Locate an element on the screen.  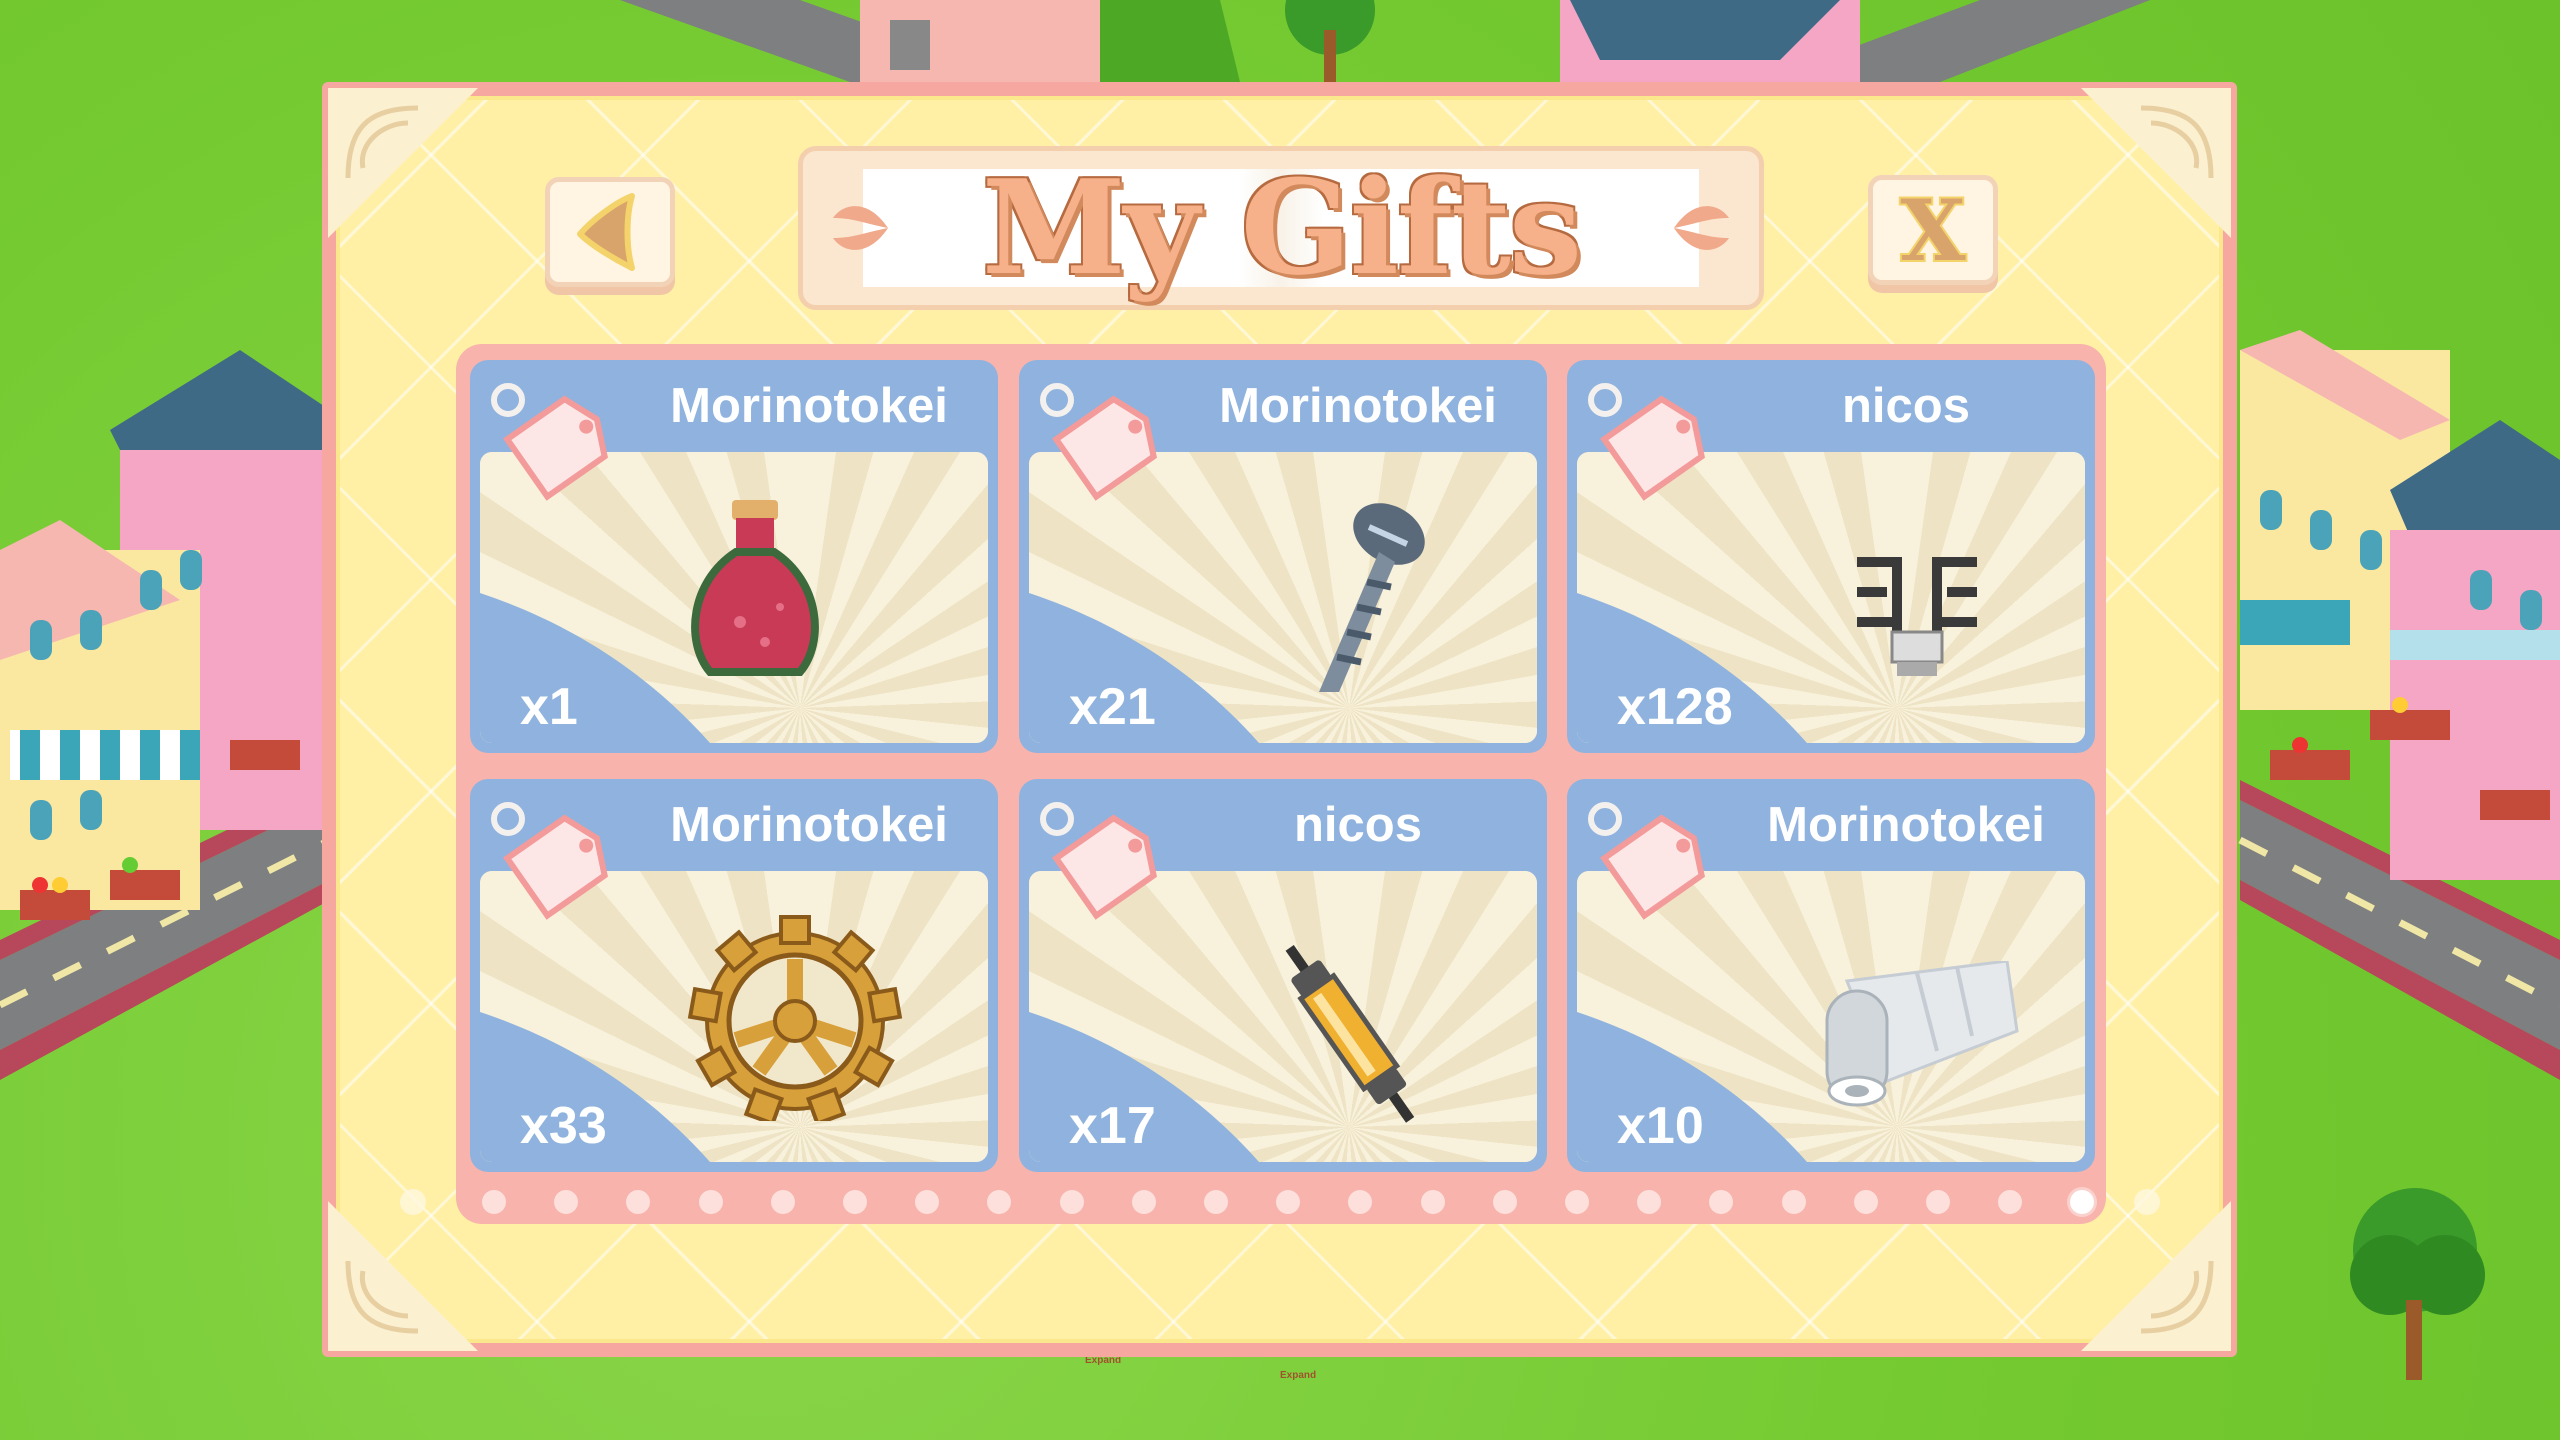
dialog-title: My Gifts is located at coordinates (1281, 227).